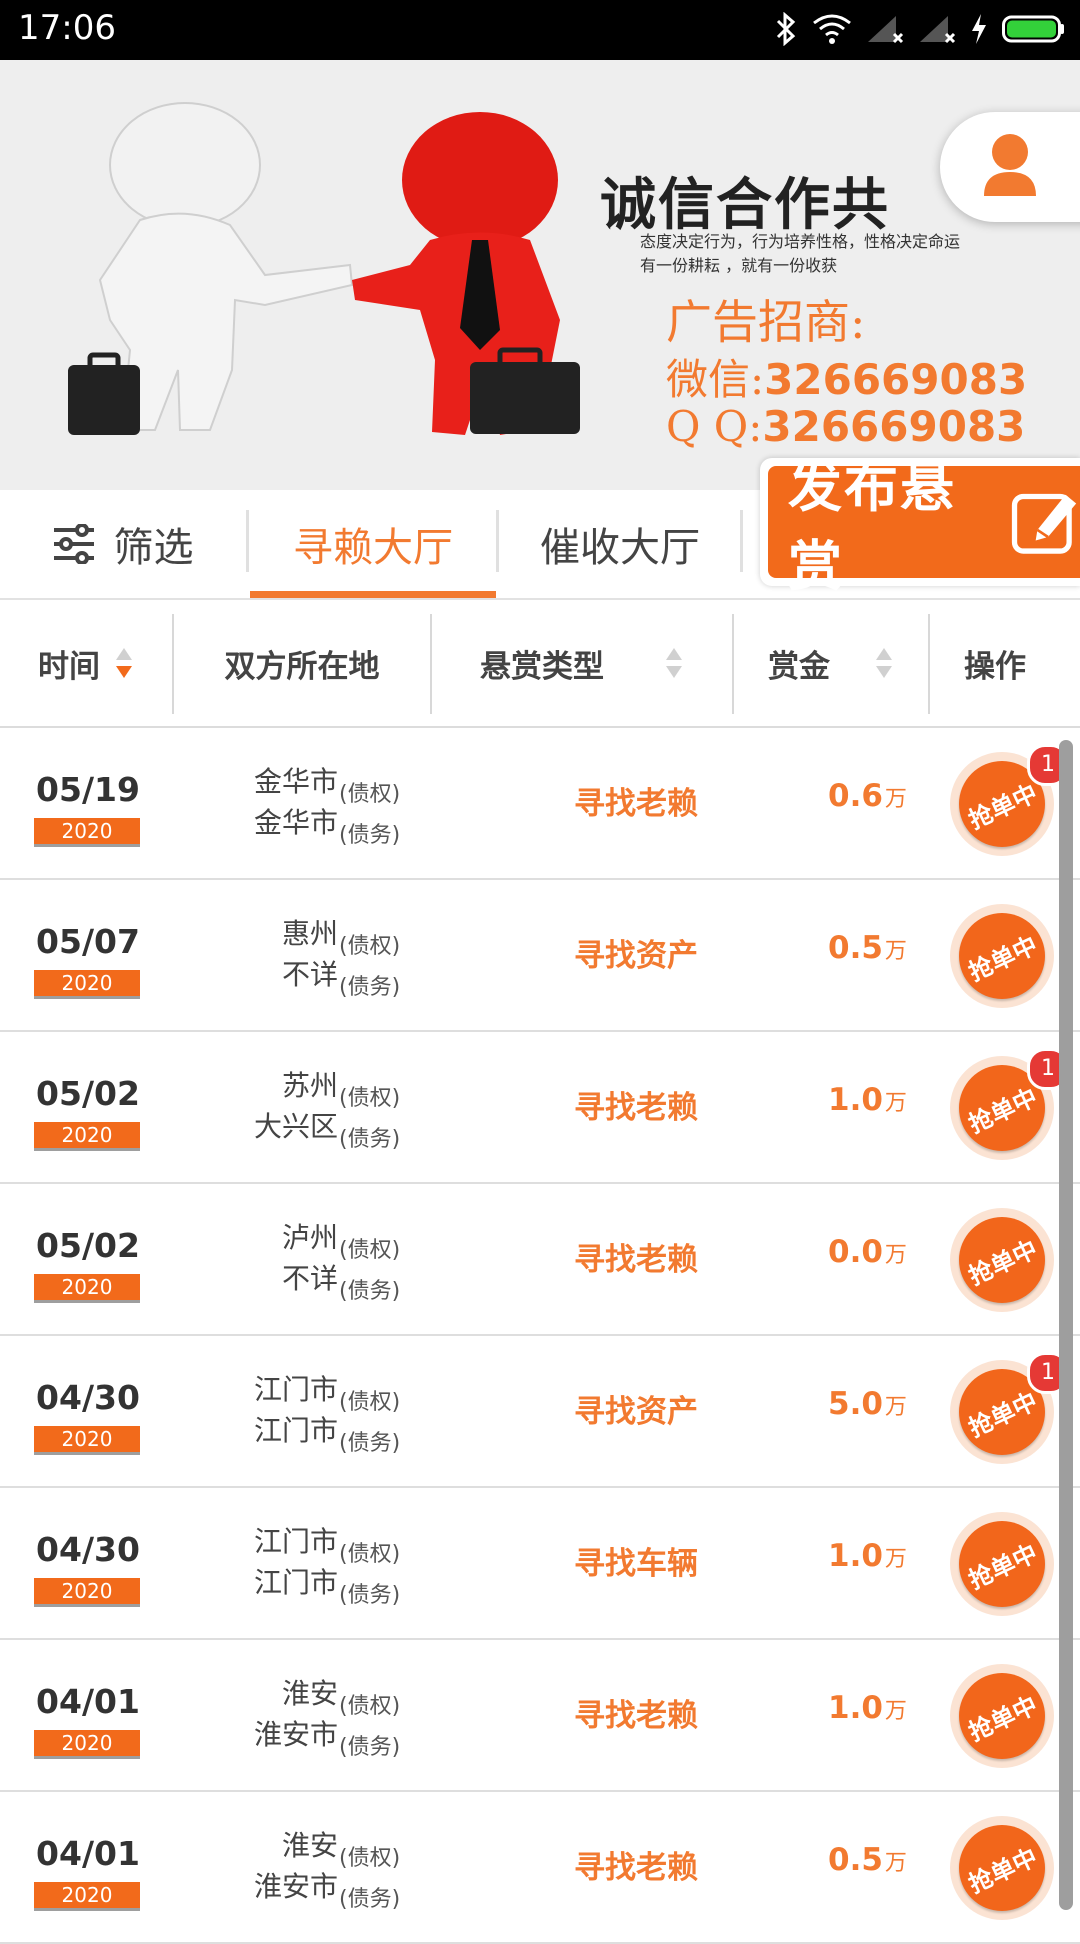 Image resolution: width=1080 pixels, height=1944 pixels. Describe the element at coordinates (832, 29) in the screenshot. I see `wifi-icon` at that location.